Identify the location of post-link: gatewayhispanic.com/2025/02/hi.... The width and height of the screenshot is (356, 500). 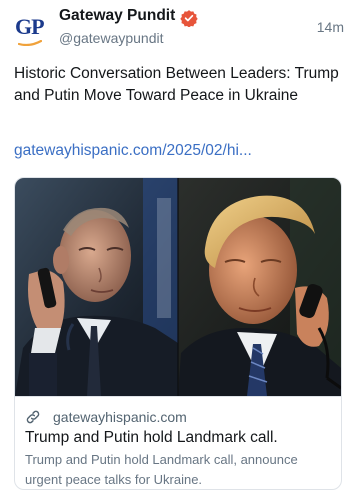
(133, 151).